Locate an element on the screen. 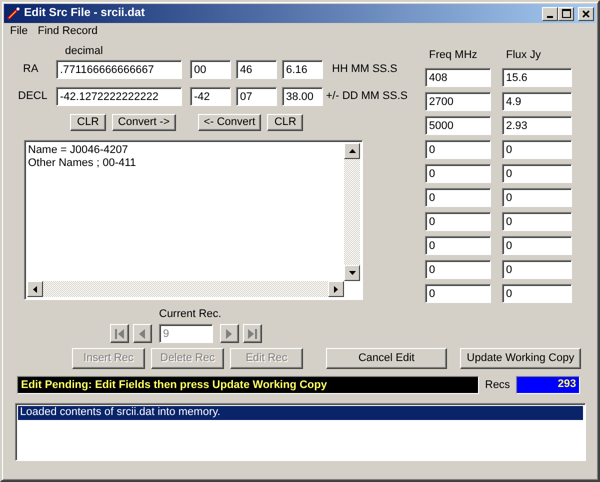 This screenshot has height=482, width=600. record-button: Update Working Copy is located at coordinates (520, 359).